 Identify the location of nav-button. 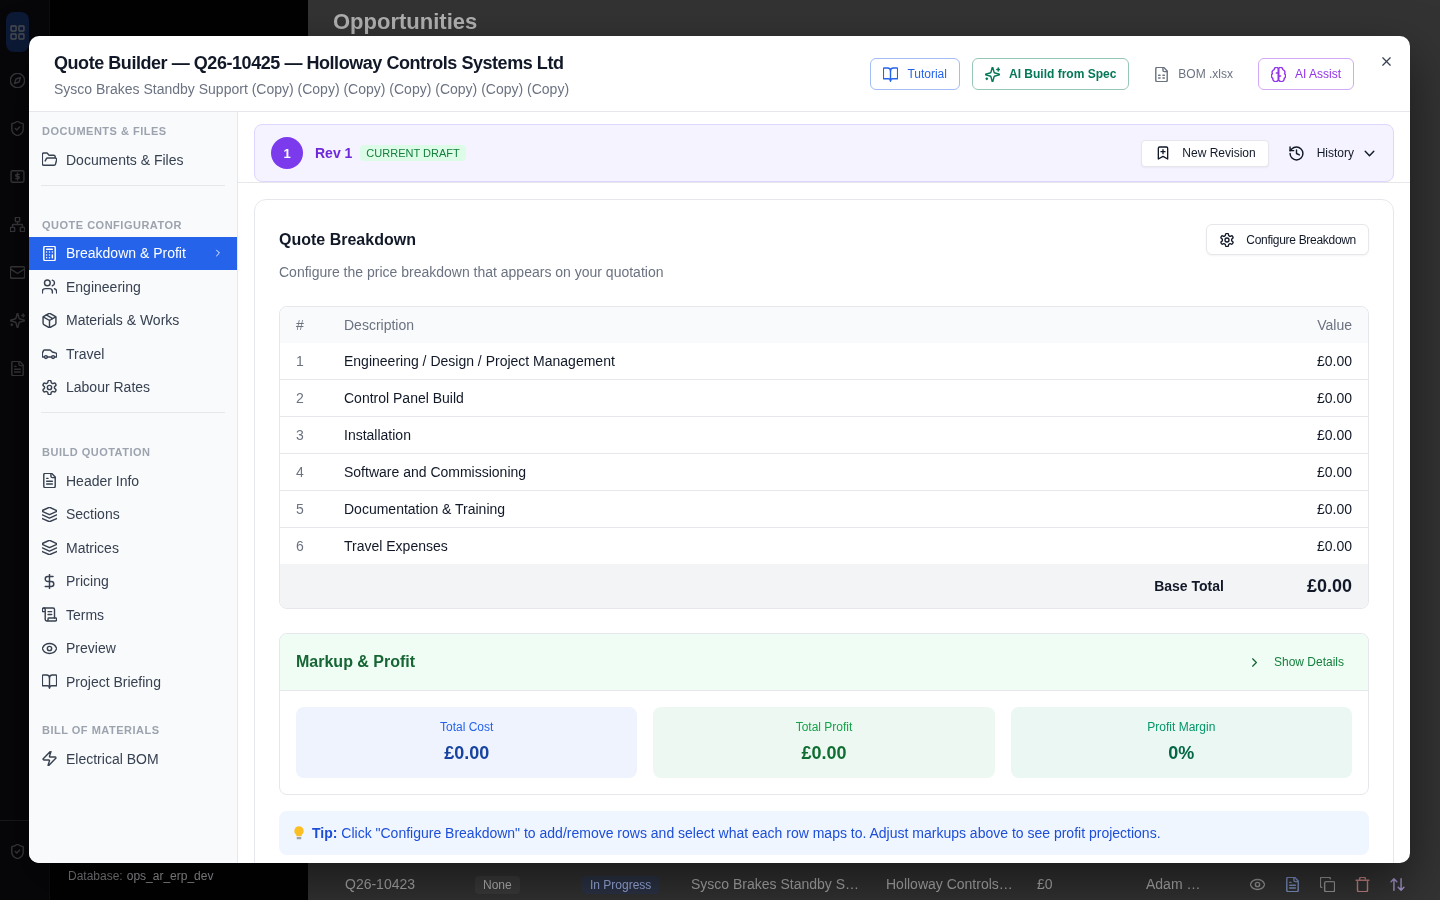
(17, 32).